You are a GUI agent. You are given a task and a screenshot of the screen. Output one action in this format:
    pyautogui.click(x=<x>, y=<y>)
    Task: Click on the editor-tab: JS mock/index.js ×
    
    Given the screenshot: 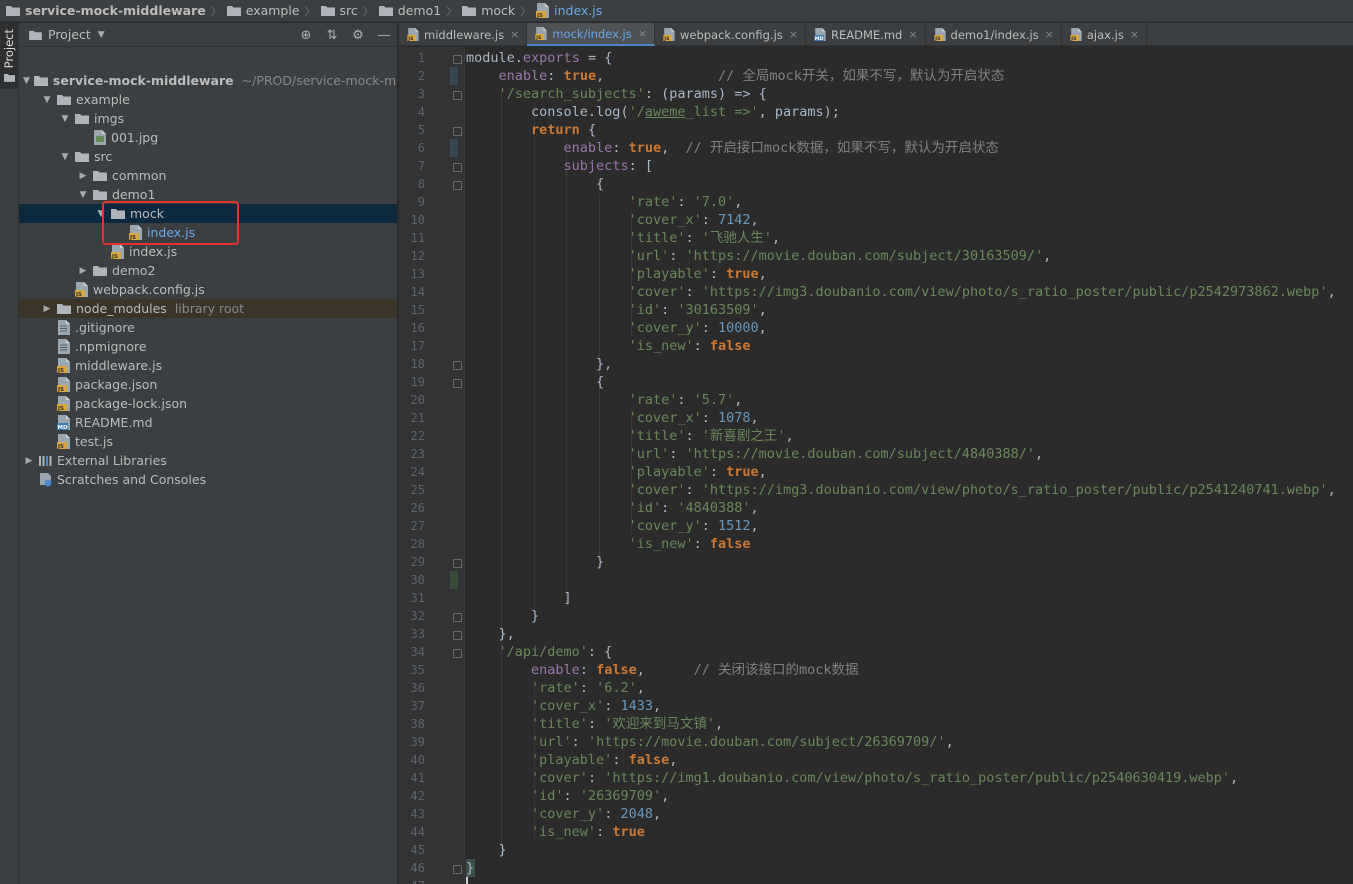 What is the action you would take?
    pyautogui.click(x=591, y=34)
    